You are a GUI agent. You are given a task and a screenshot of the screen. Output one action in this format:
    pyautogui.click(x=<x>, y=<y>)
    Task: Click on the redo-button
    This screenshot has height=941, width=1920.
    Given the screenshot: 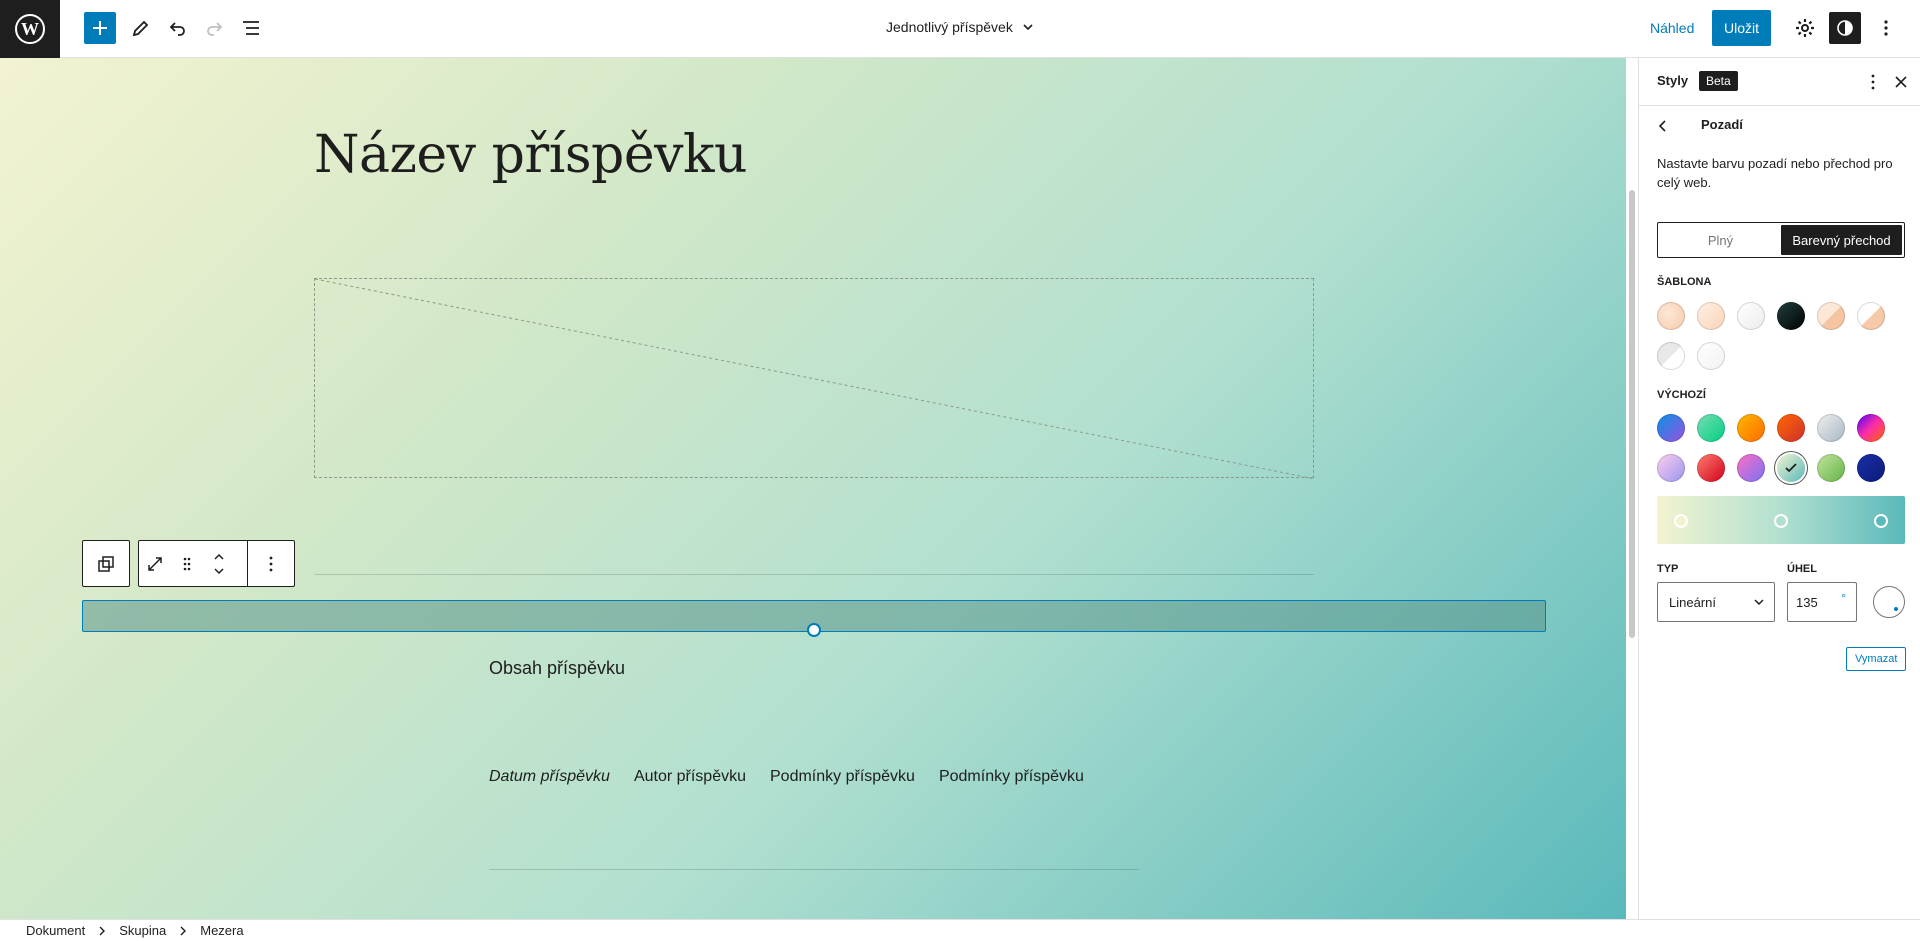 What is the action you would take?
    pyautogui.click(x=214, y=28)
    